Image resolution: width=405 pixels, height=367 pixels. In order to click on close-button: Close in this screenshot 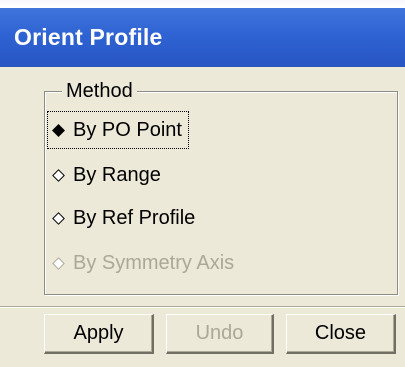, I will do `click(341, 334)`.